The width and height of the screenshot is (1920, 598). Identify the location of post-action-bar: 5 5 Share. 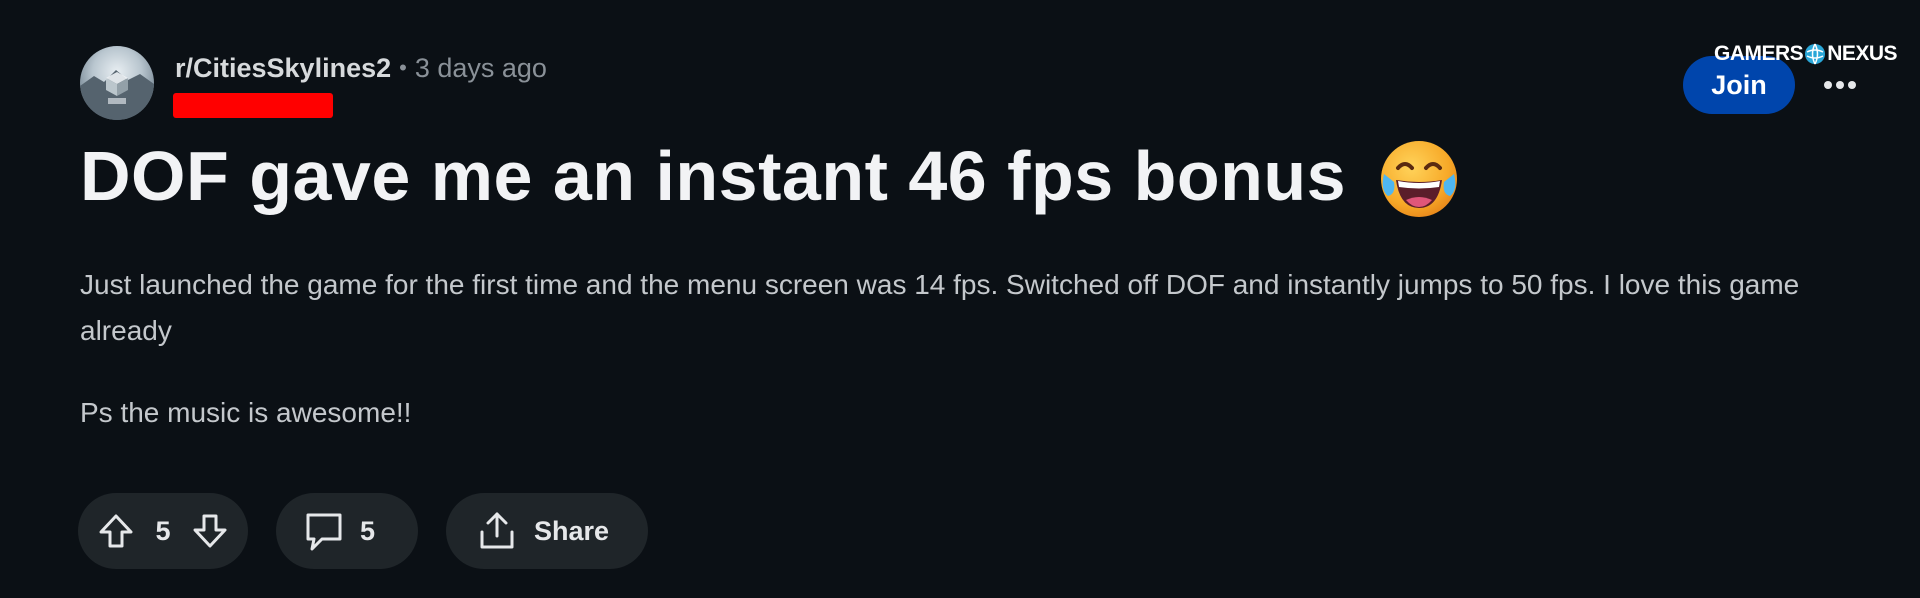
(363, 531).